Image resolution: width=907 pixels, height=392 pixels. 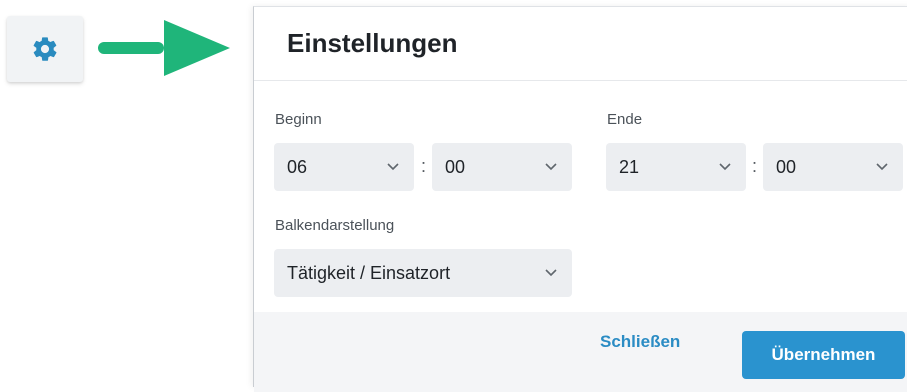 What do you see at coordinates (580, 44) in the screenshot?
I see `dialog-header: Einstellungen` at bounding box center [580, 44].